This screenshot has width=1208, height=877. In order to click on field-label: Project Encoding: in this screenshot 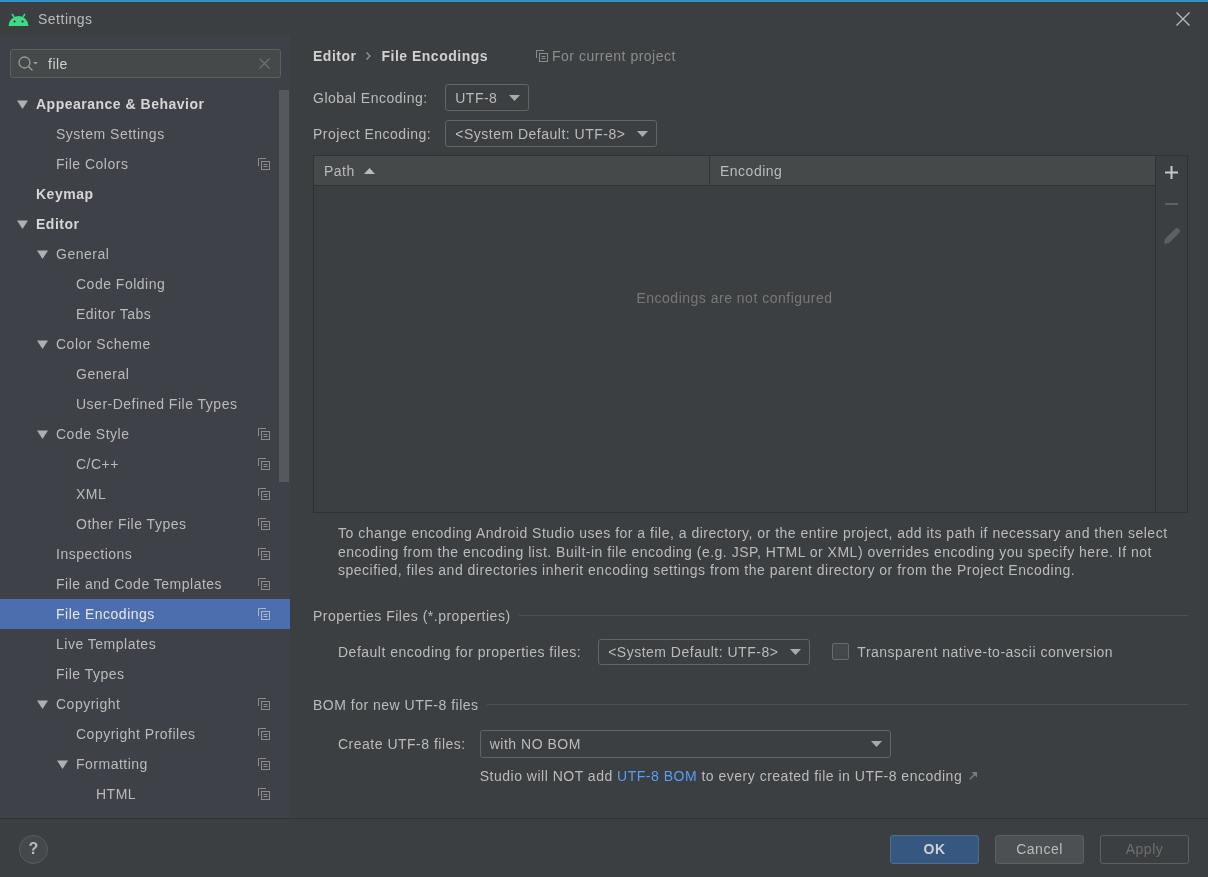, I will do `click(372, 133)`.